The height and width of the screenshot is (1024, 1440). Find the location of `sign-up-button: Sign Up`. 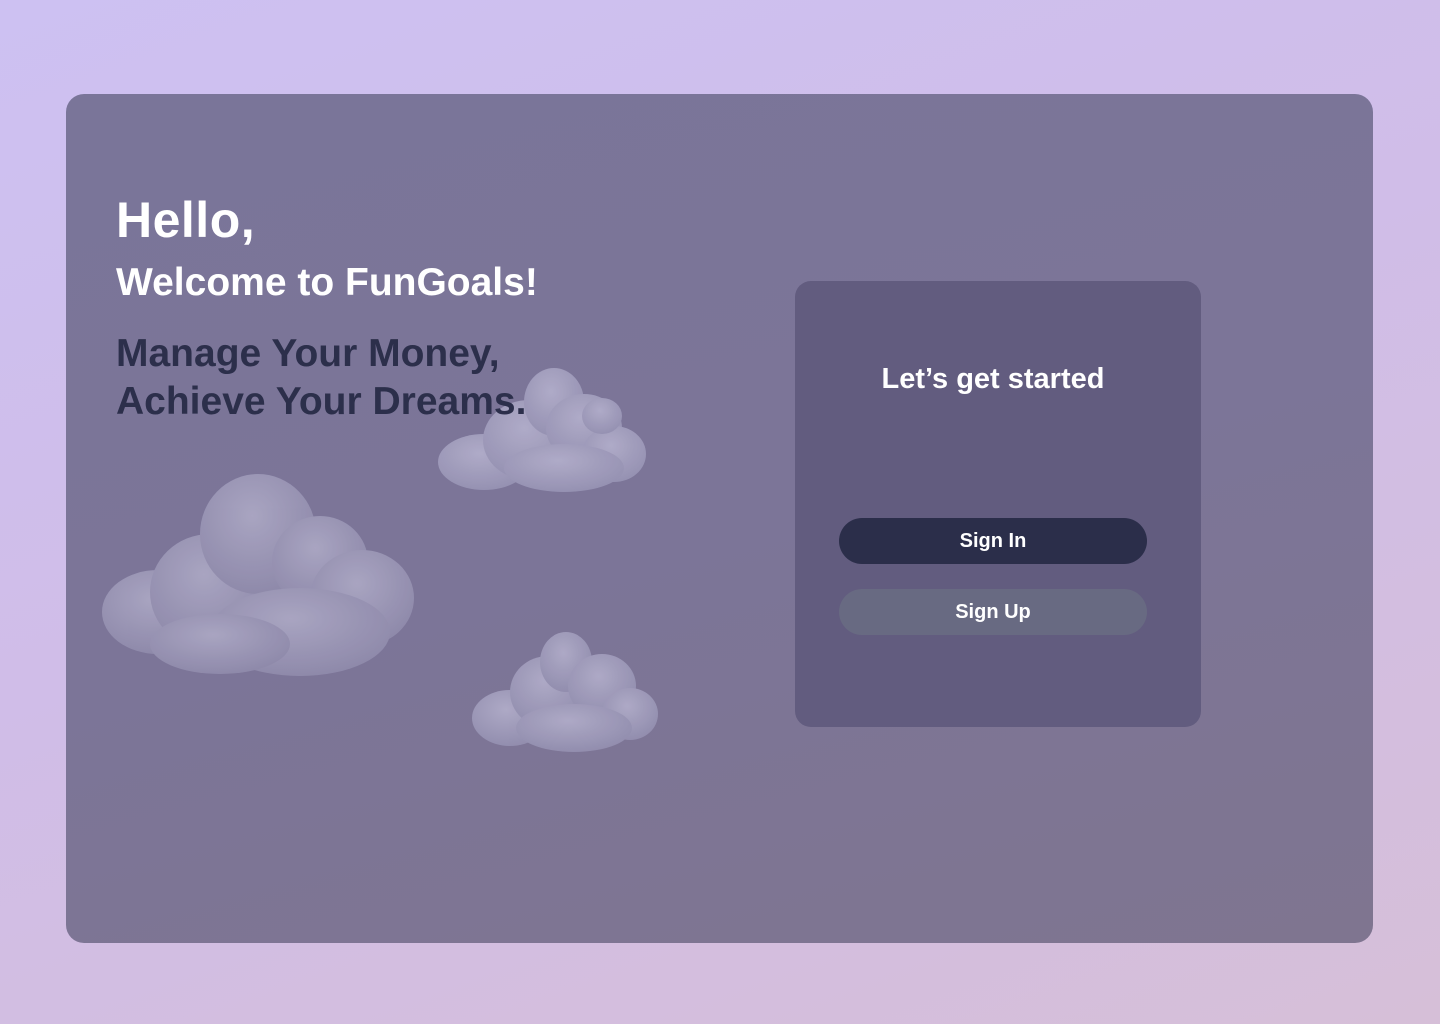

sign-up-button: Sign Up is located at coordinates (993, 612).